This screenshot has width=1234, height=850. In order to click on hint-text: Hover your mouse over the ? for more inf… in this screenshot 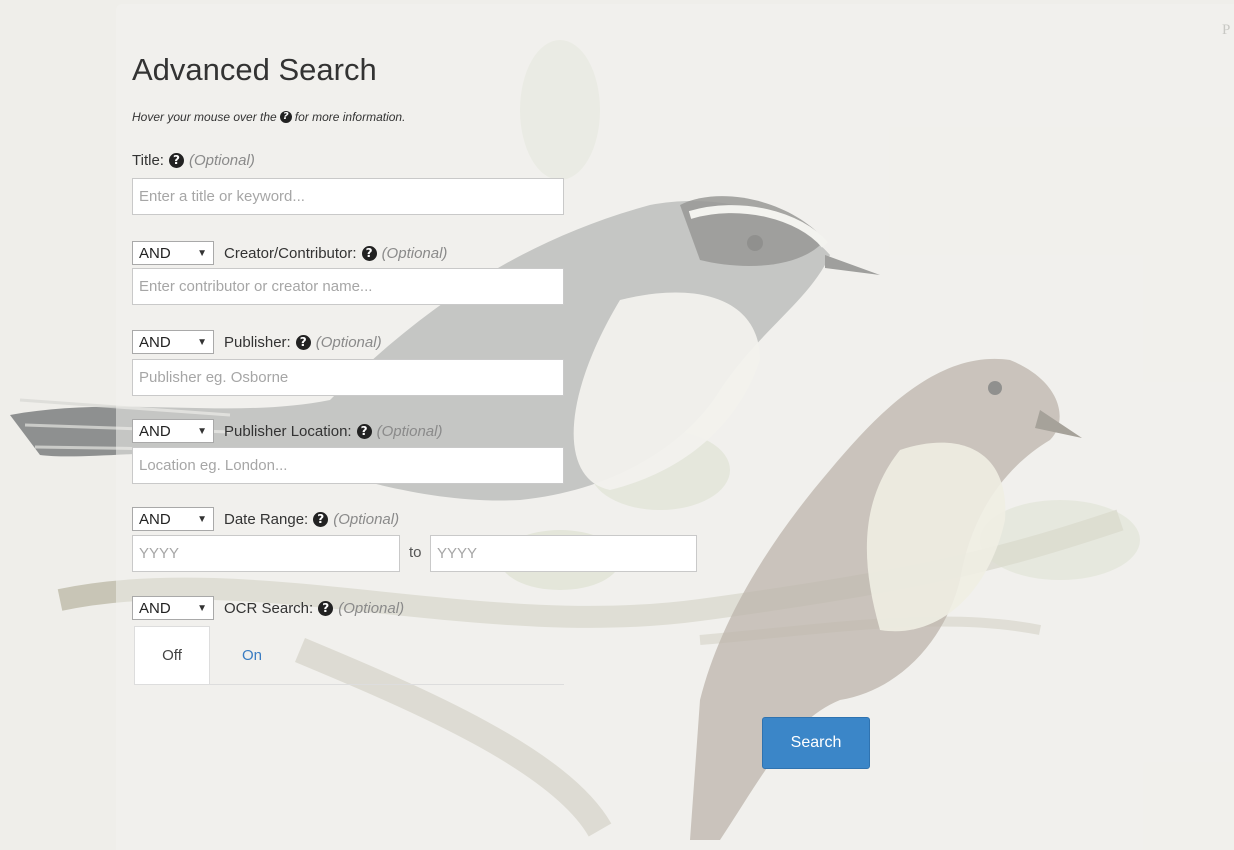, I will do `click(268, 117)`.